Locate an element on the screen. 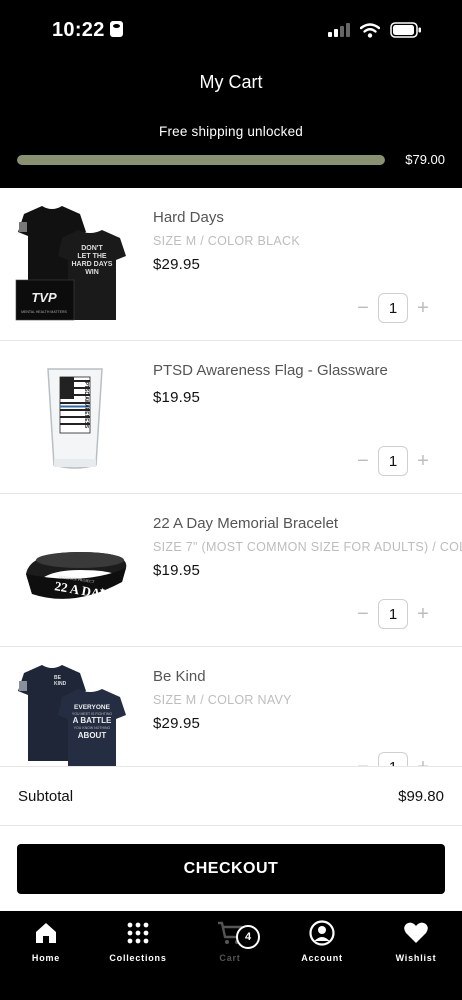  tab-label: Cart is located at coordinates (230, 958).